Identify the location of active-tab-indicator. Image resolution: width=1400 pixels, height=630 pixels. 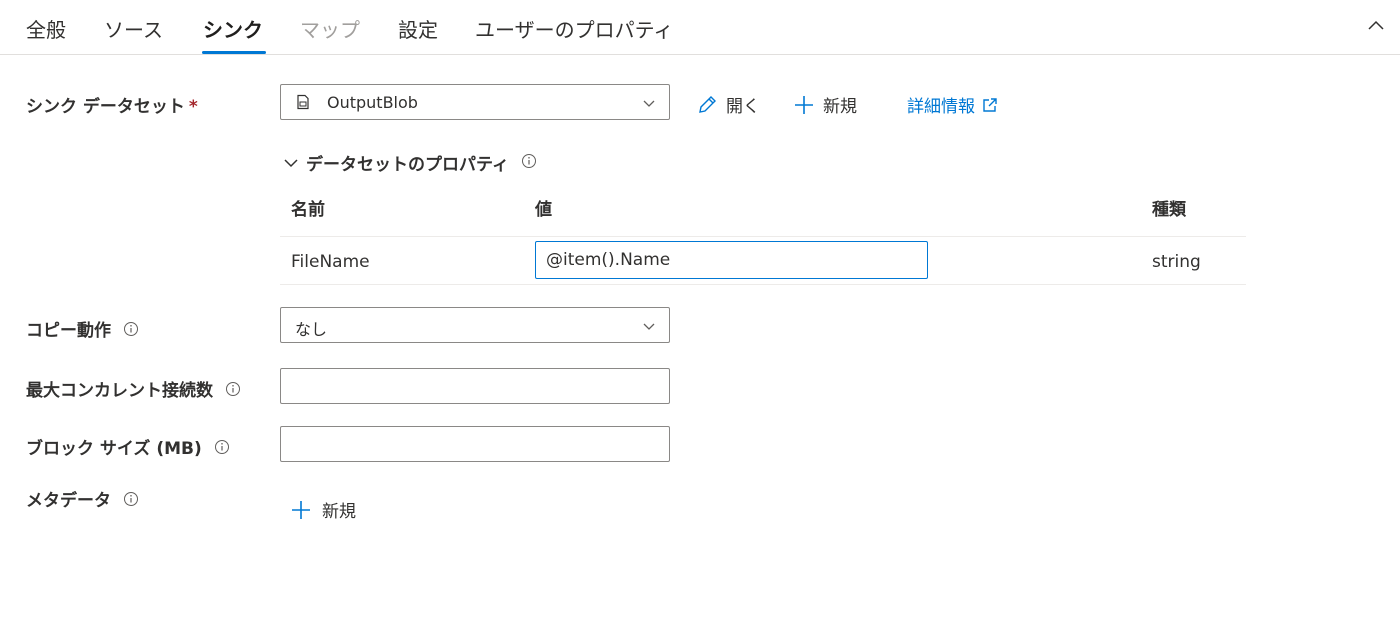
(234, 52).